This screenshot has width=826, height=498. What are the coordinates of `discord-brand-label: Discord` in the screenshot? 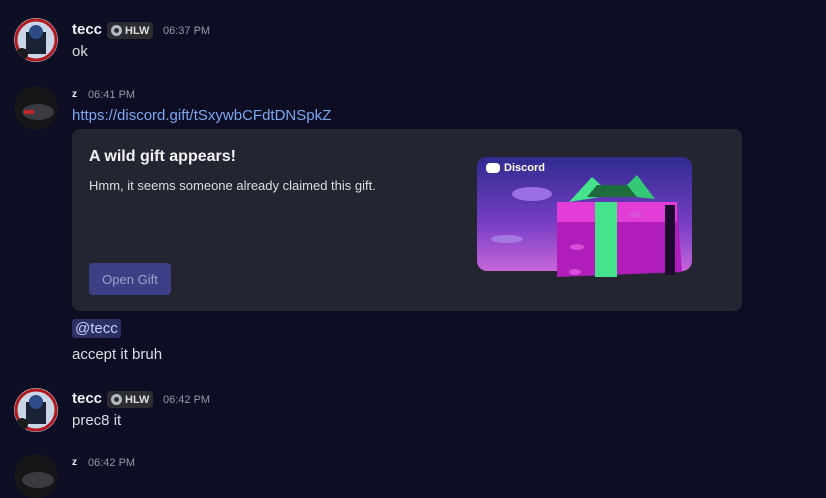 It's located at (524, 168).